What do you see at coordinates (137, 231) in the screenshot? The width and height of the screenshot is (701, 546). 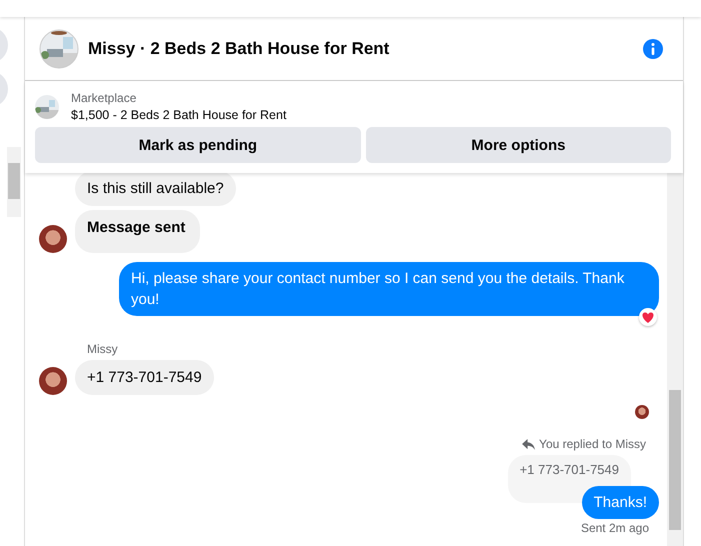 I see `message-bubble: Message sent` at bounding box center [137, 231].